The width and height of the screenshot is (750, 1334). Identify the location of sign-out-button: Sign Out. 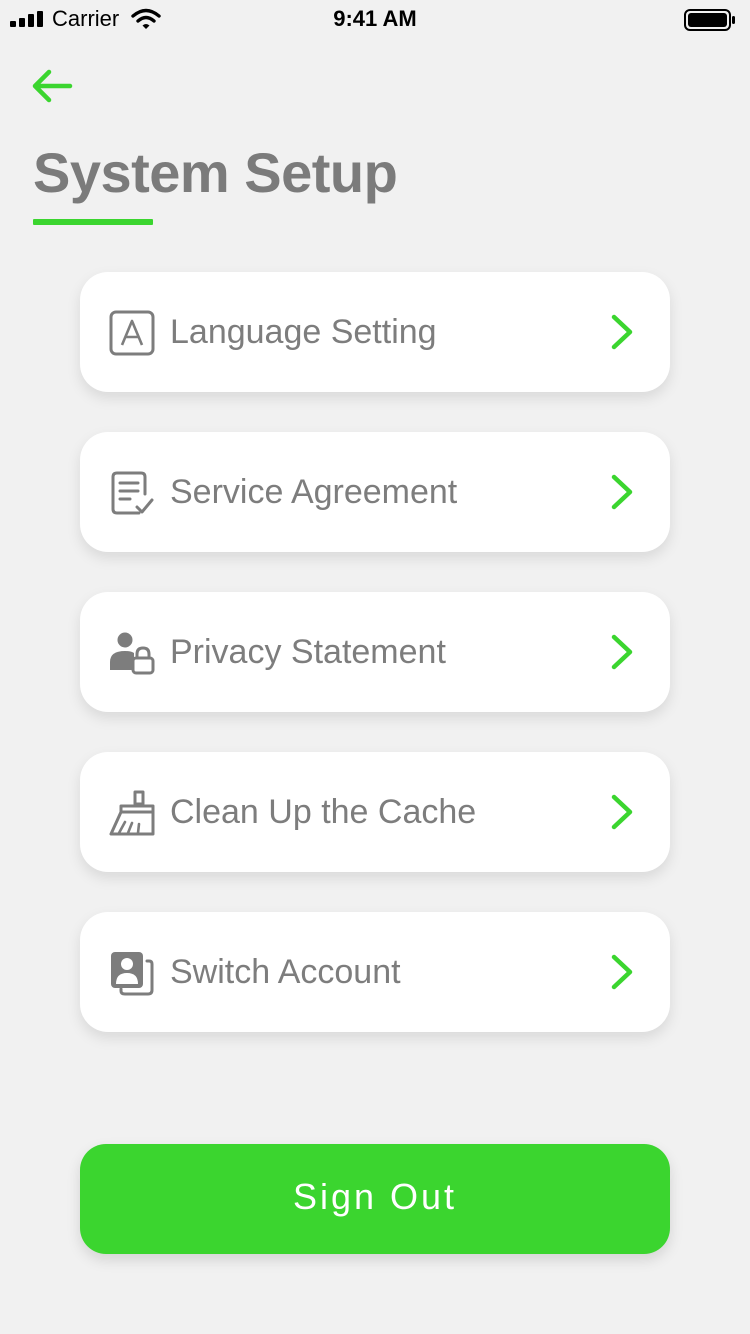
(375, 1199).